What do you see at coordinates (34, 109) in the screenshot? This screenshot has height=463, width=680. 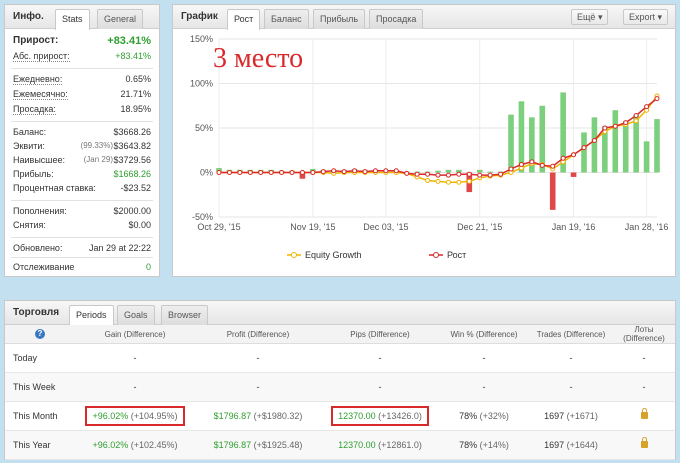 I see `drawdown-label: Просадка:` at bounding box center [34, 109].